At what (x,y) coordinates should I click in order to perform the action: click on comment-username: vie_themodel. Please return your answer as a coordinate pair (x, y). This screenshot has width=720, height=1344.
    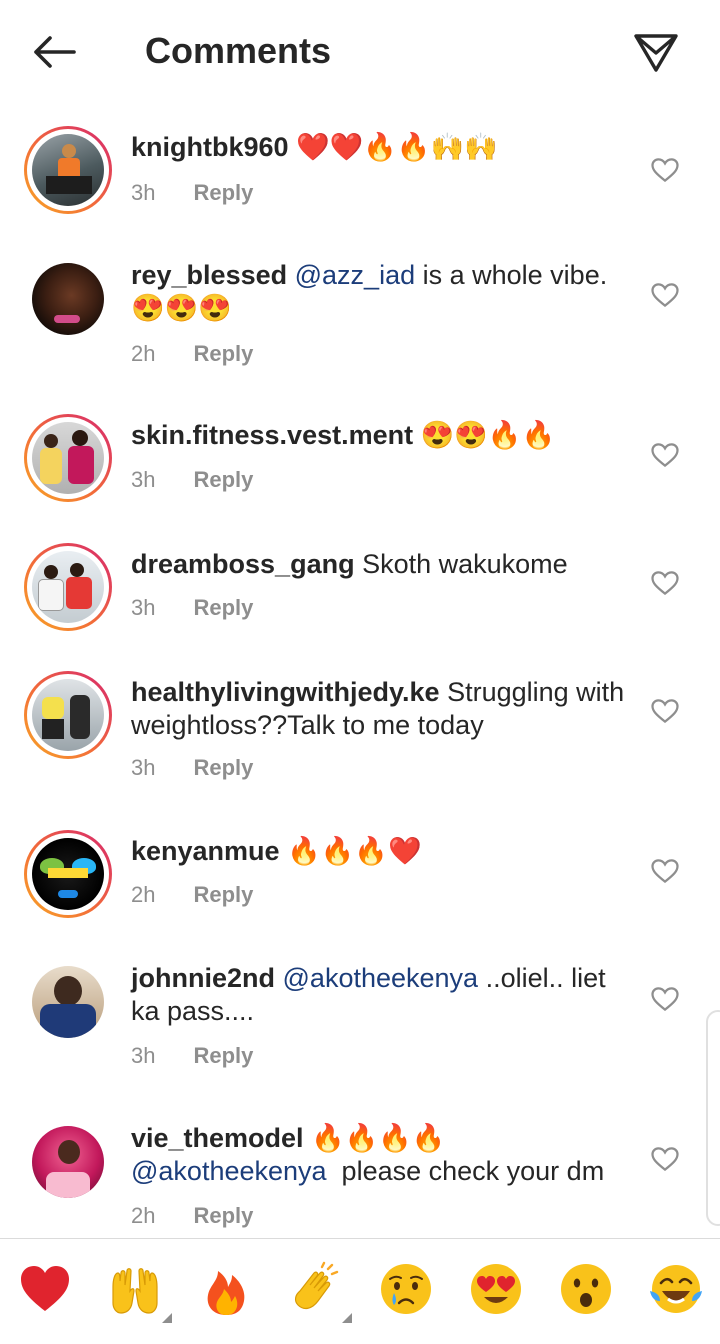
    Looking at the image, I should click on (217, 1138).